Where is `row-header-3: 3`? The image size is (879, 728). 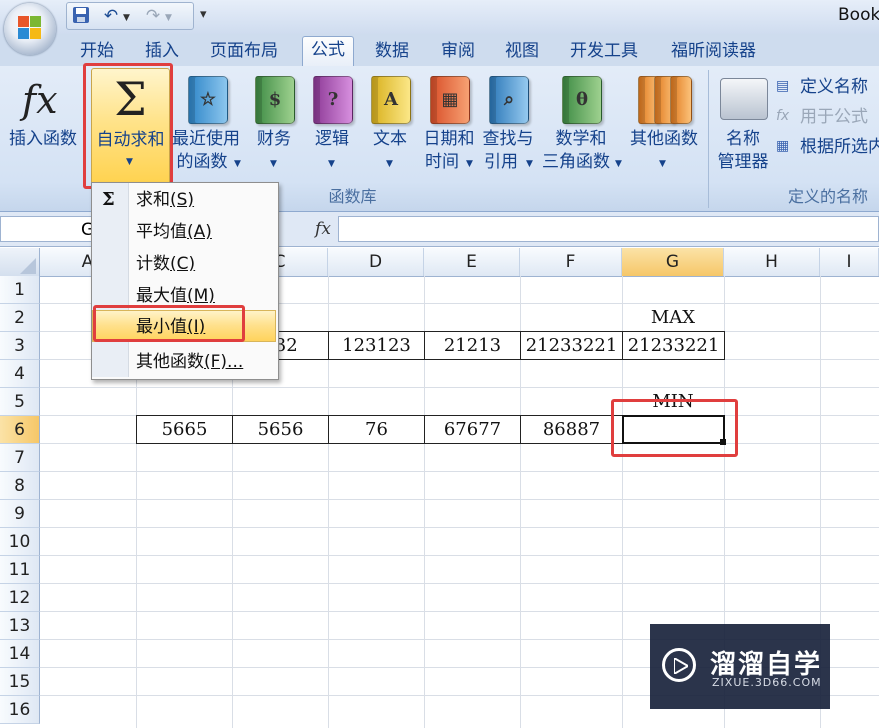
row-header-3: 3 is located at coordinates (20, 346).